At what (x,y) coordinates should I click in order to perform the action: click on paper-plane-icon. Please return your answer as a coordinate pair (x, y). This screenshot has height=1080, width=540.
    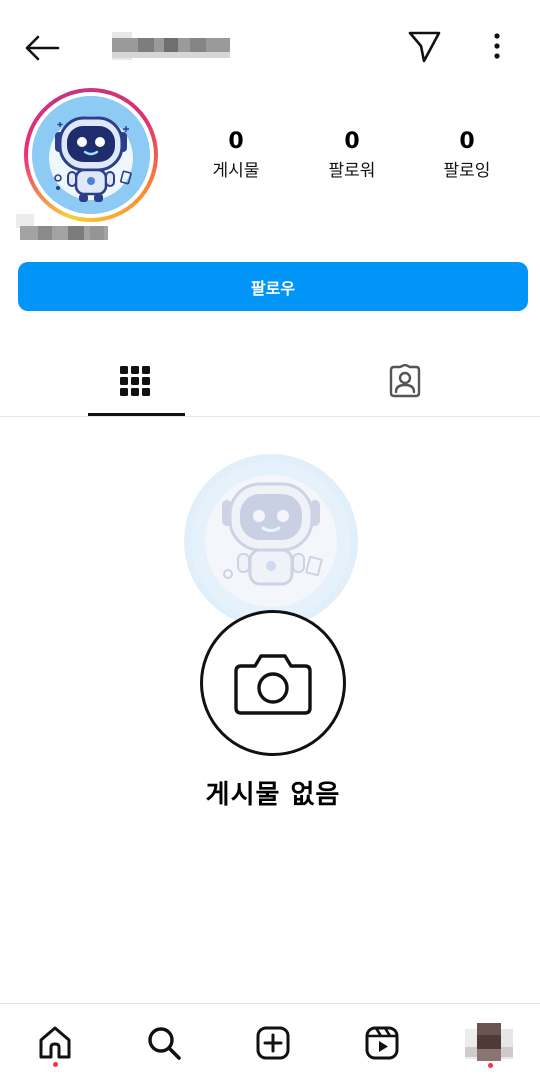
    Looking at the image, I should click on (424, 47).